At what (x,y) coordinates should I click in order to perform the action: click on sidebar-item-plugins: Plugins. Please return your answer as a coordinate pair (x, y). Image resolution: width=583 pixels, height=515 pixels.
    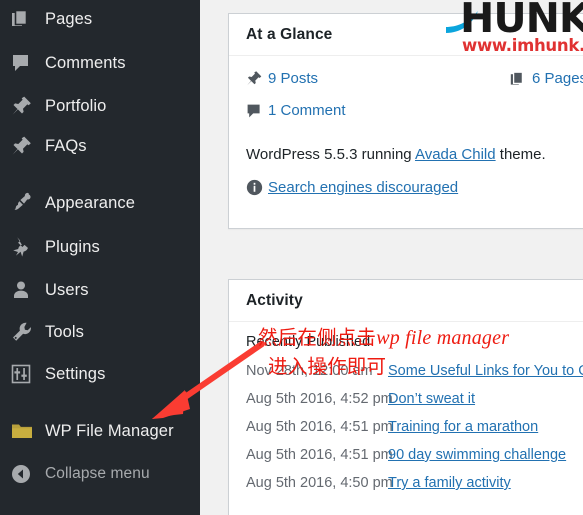
    Looking at the image, I should click on (100, 247).